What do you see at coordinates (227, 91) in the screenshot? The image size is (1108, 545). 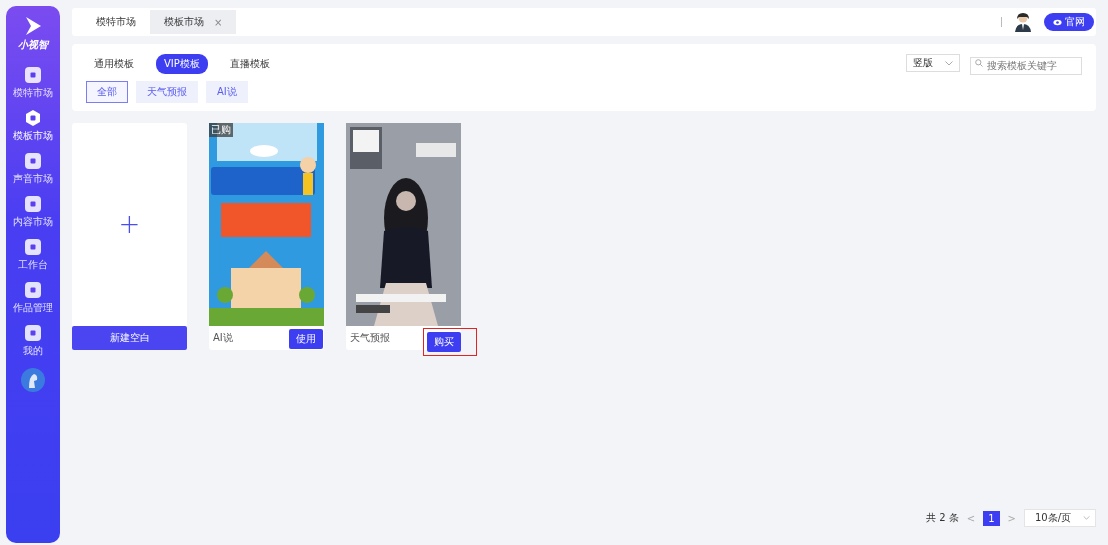 I see `filter-tag: AI说` at bounding box center [227, 91].